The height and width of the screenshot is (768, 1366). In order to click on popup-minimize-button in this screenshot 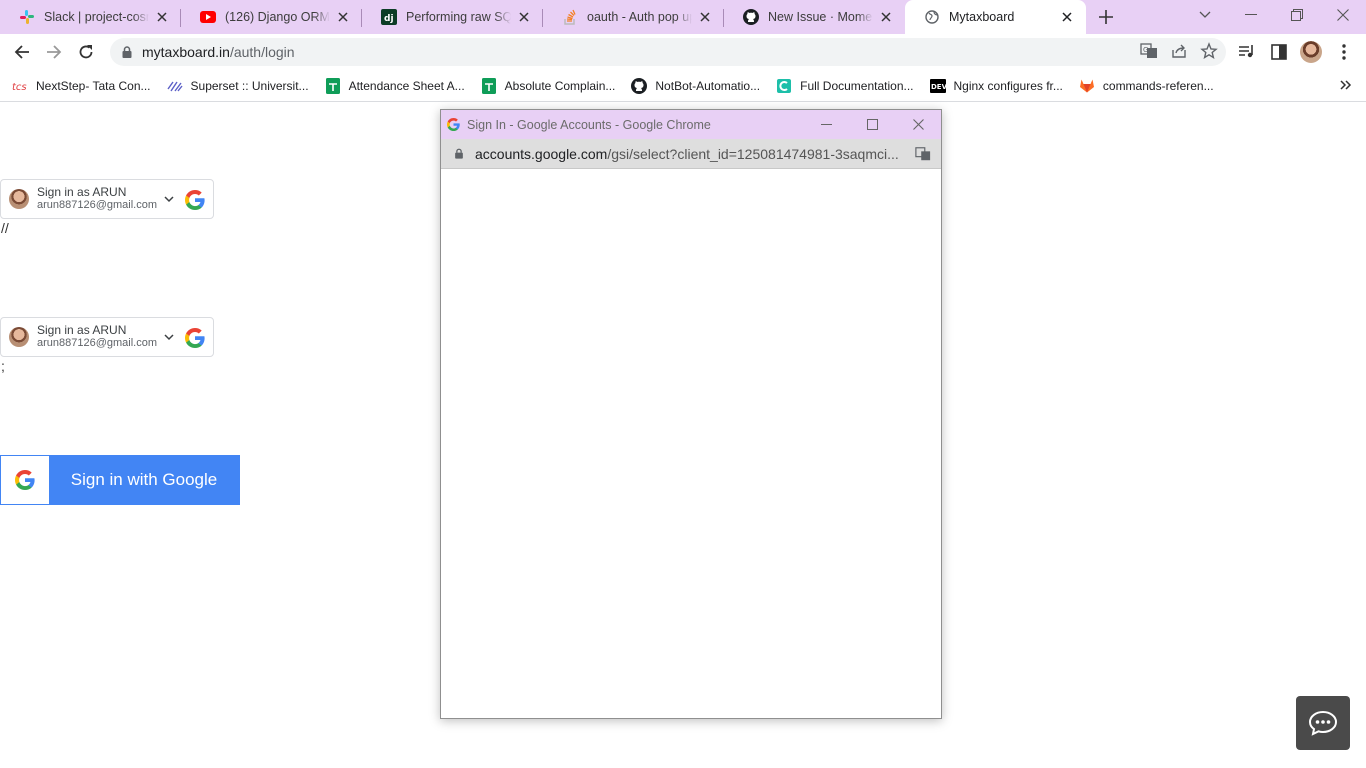, I will do `click(826, 124)`.